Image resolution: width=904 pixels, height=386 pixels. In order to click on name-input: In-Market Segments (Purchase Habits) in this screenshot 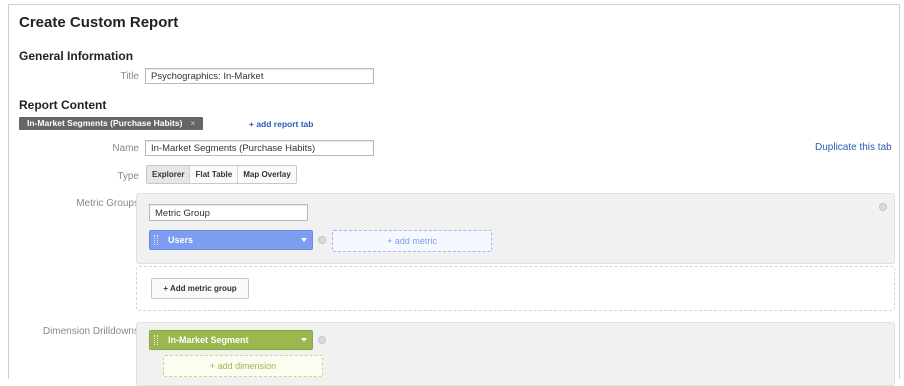, I will do `click(259, 148)`.